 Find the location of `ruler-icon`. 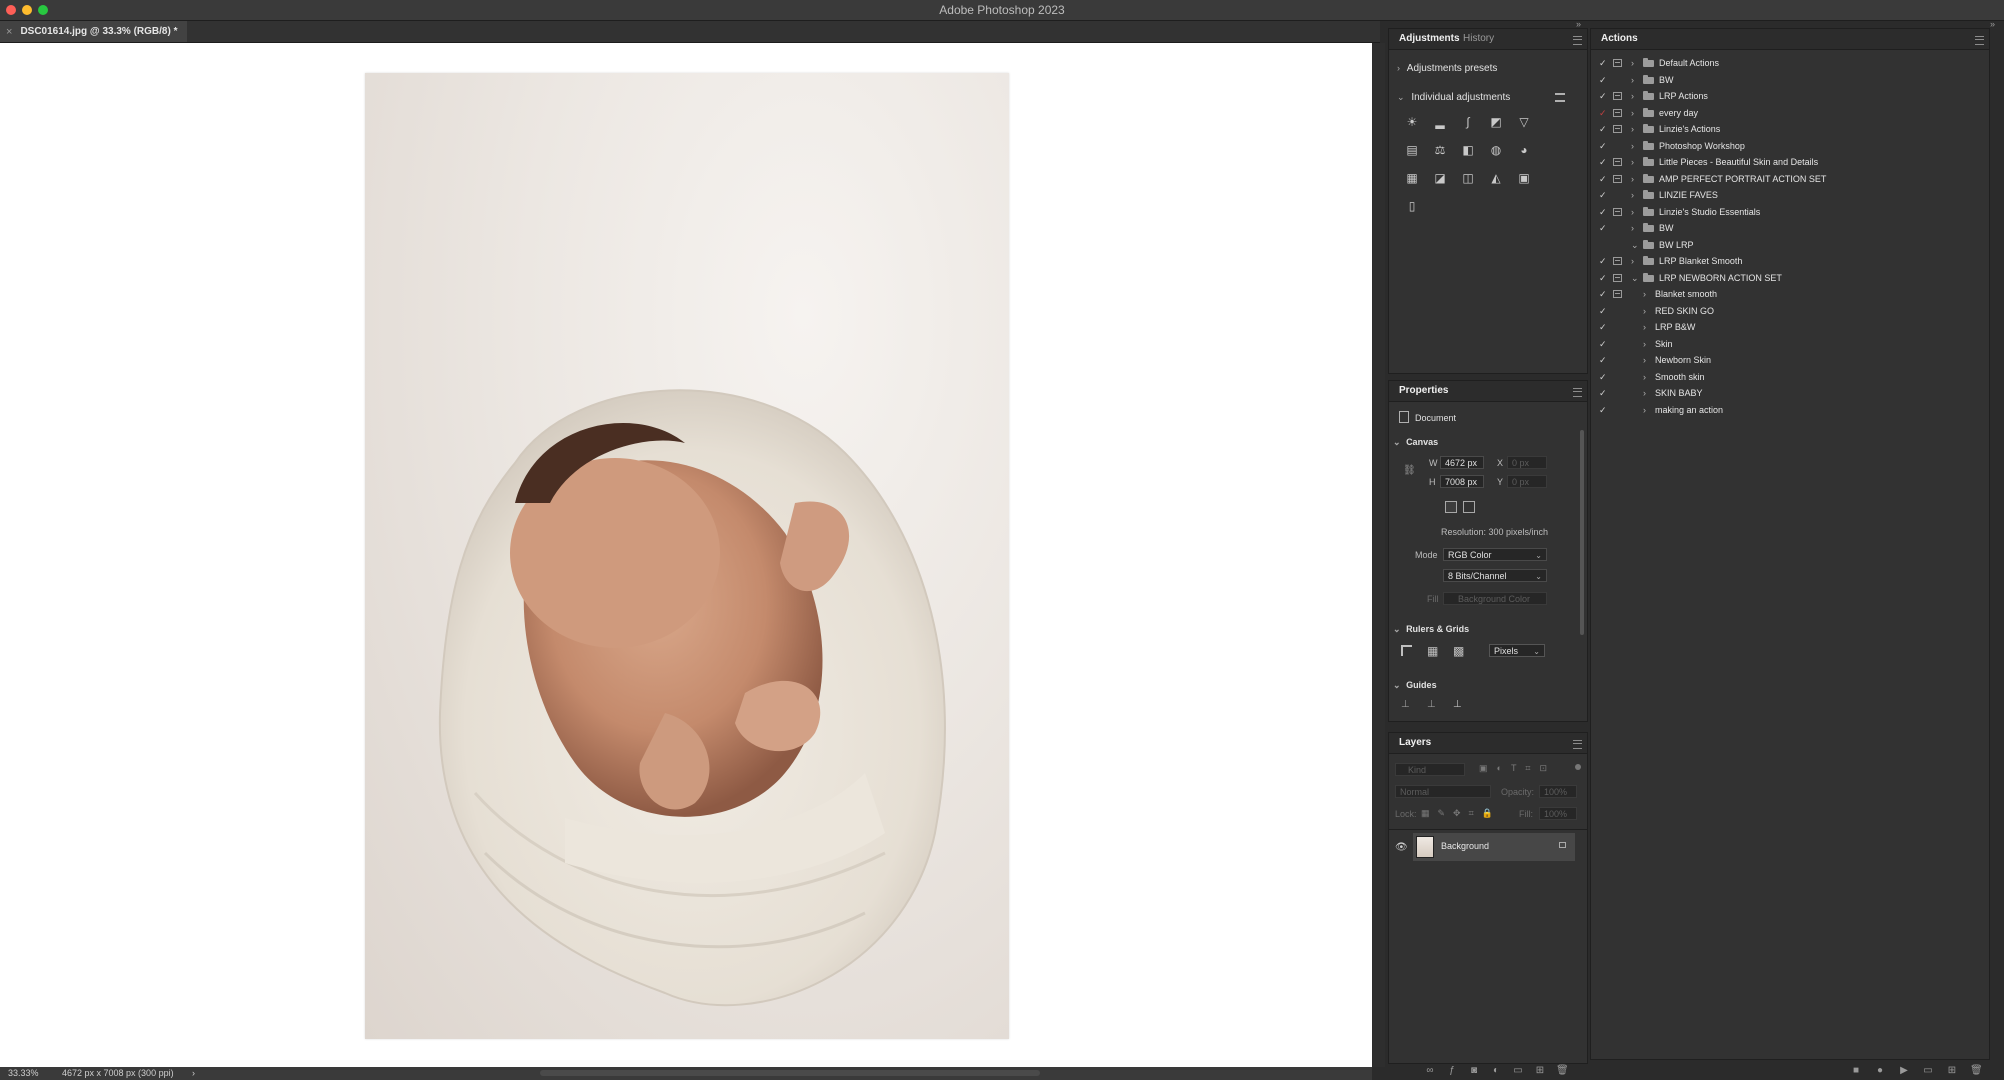

ruler-icon is located at coordinates (1406, 650).